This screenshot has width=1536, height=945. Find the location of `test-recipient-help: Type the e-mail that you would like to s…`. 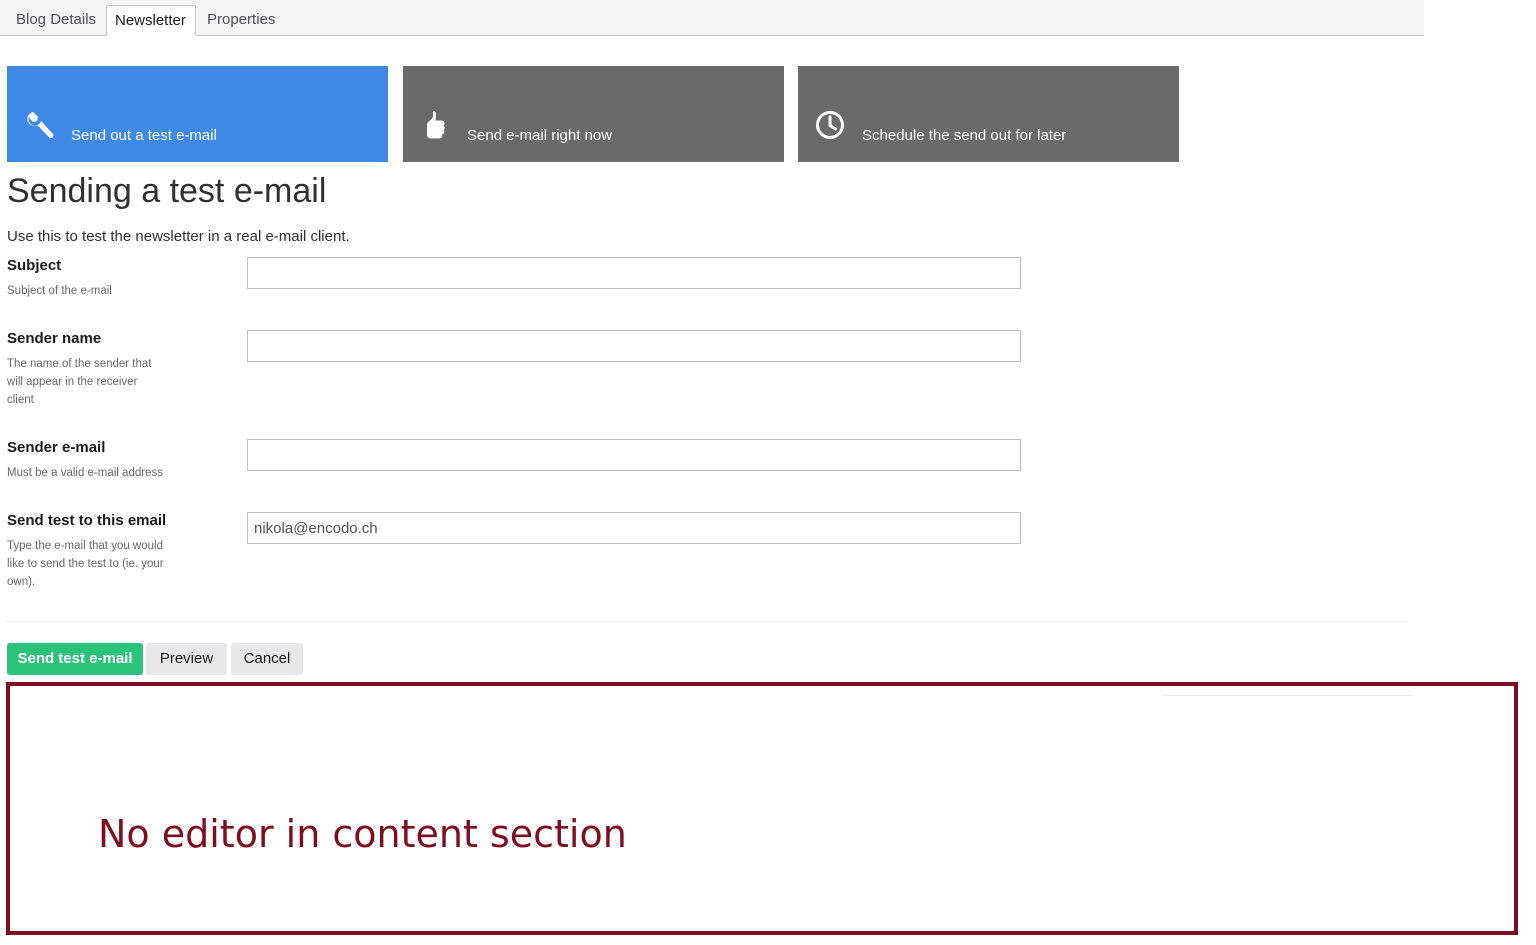

test-recipient-help: Type the e-mail that you would like to s… is located at coordinates (85, 564).